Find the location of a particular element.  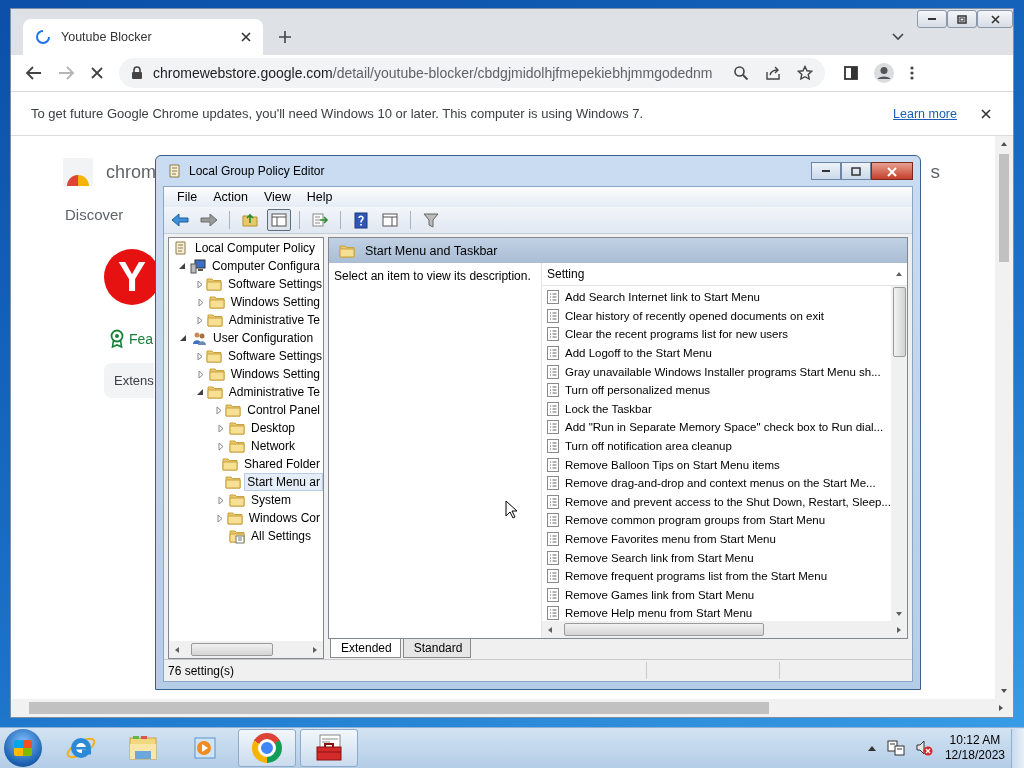

menu-item: View is located at coordinates (278, 197).